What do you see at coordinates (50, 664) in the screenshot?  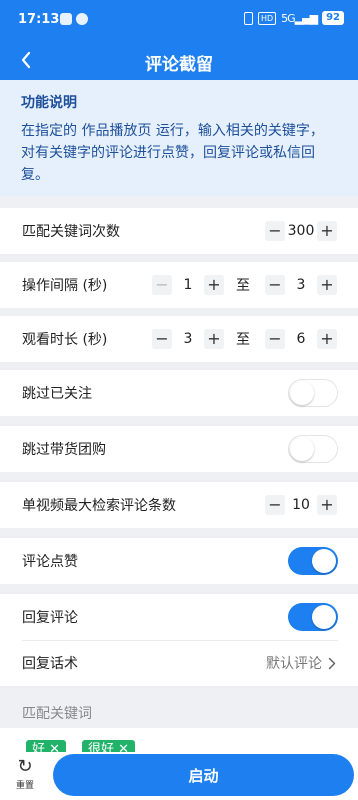 I see `reply-script-label: 回复话术` at bounding box center [50, 664].